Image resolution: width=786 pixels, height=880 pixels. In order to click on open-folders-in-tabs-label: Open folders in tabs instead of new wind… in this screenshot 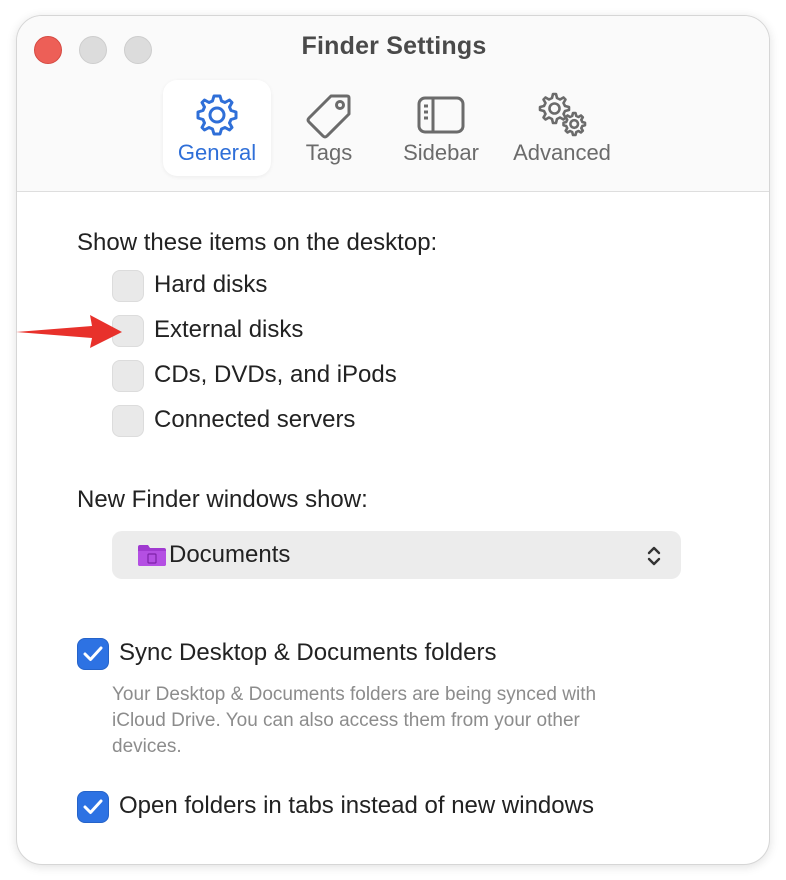, I will do `click(356, 805)`.